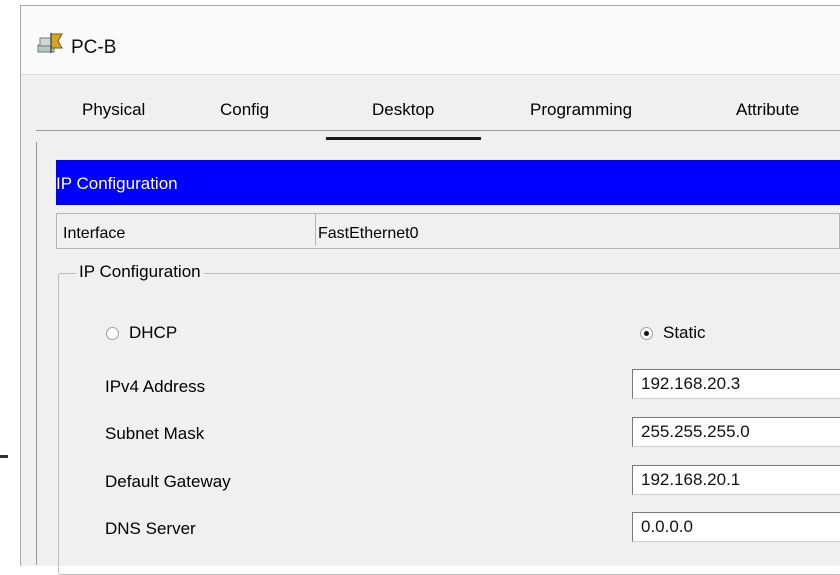 The image size is (840, 575). Describe the element at coordinates (577, 230) in the screenshot. I see `interface-select: FastEthernet0` at that location.